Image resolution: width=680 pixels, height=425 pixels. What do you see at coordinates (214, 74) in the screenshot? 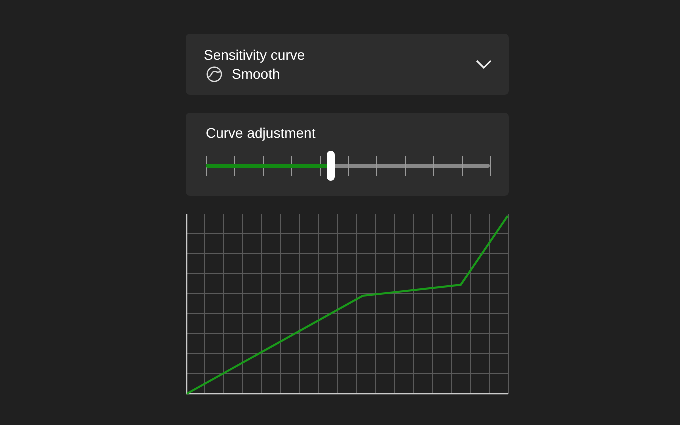
I see `curve-icon` at bounding box center [214, 74].